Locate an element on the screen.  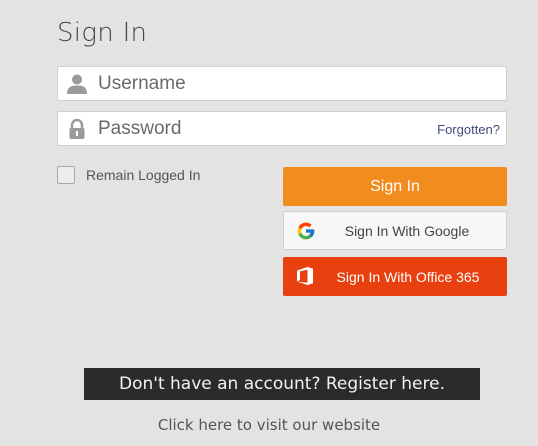
remember-checkbox is located at coordinates (66, 175).